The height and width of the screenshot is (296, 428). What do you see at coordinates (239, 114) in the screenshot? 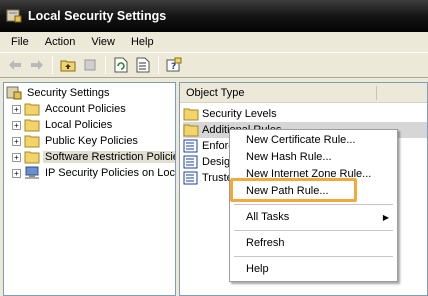
I see `list-item-label: Security Levels` at bounding box center [239, 114].